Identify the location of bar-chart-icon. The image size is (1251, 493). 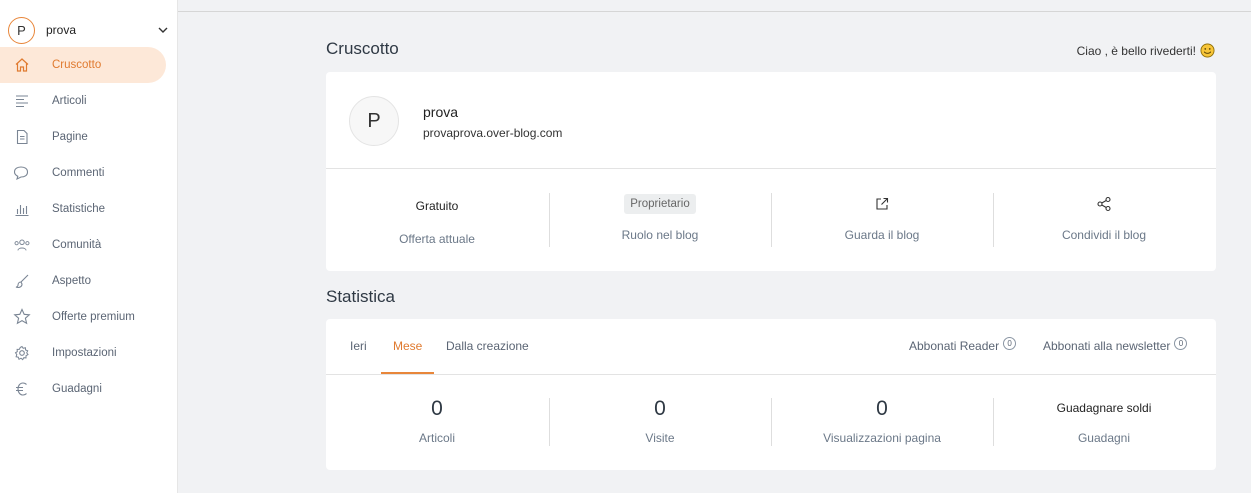
(22, 209).